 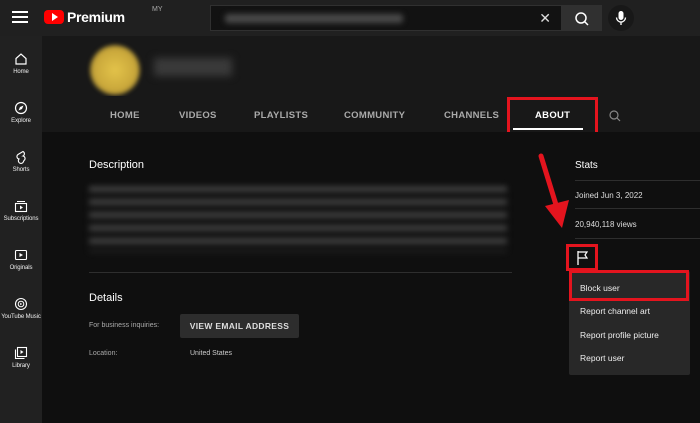 What do you see at coordinates (115, 70) in the screenshot?
I see `channel-avatar` at bounding box center [115, 70].